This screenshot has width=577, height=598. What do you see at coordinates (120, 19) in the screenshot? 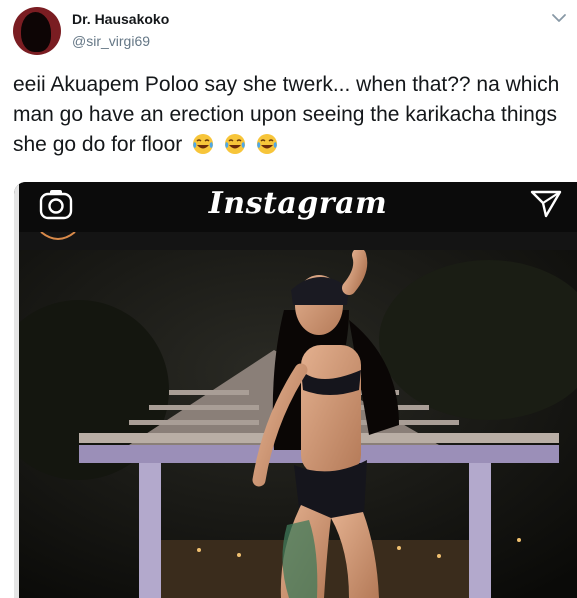
I see `author-display-name: Dr. Hausakoko` at bounding box center [120, 19].